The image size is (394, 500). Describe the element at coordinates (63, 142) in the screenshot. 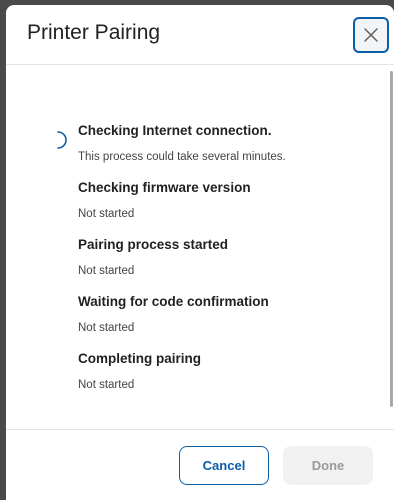

I see `loading-spinner-icon` at that location.